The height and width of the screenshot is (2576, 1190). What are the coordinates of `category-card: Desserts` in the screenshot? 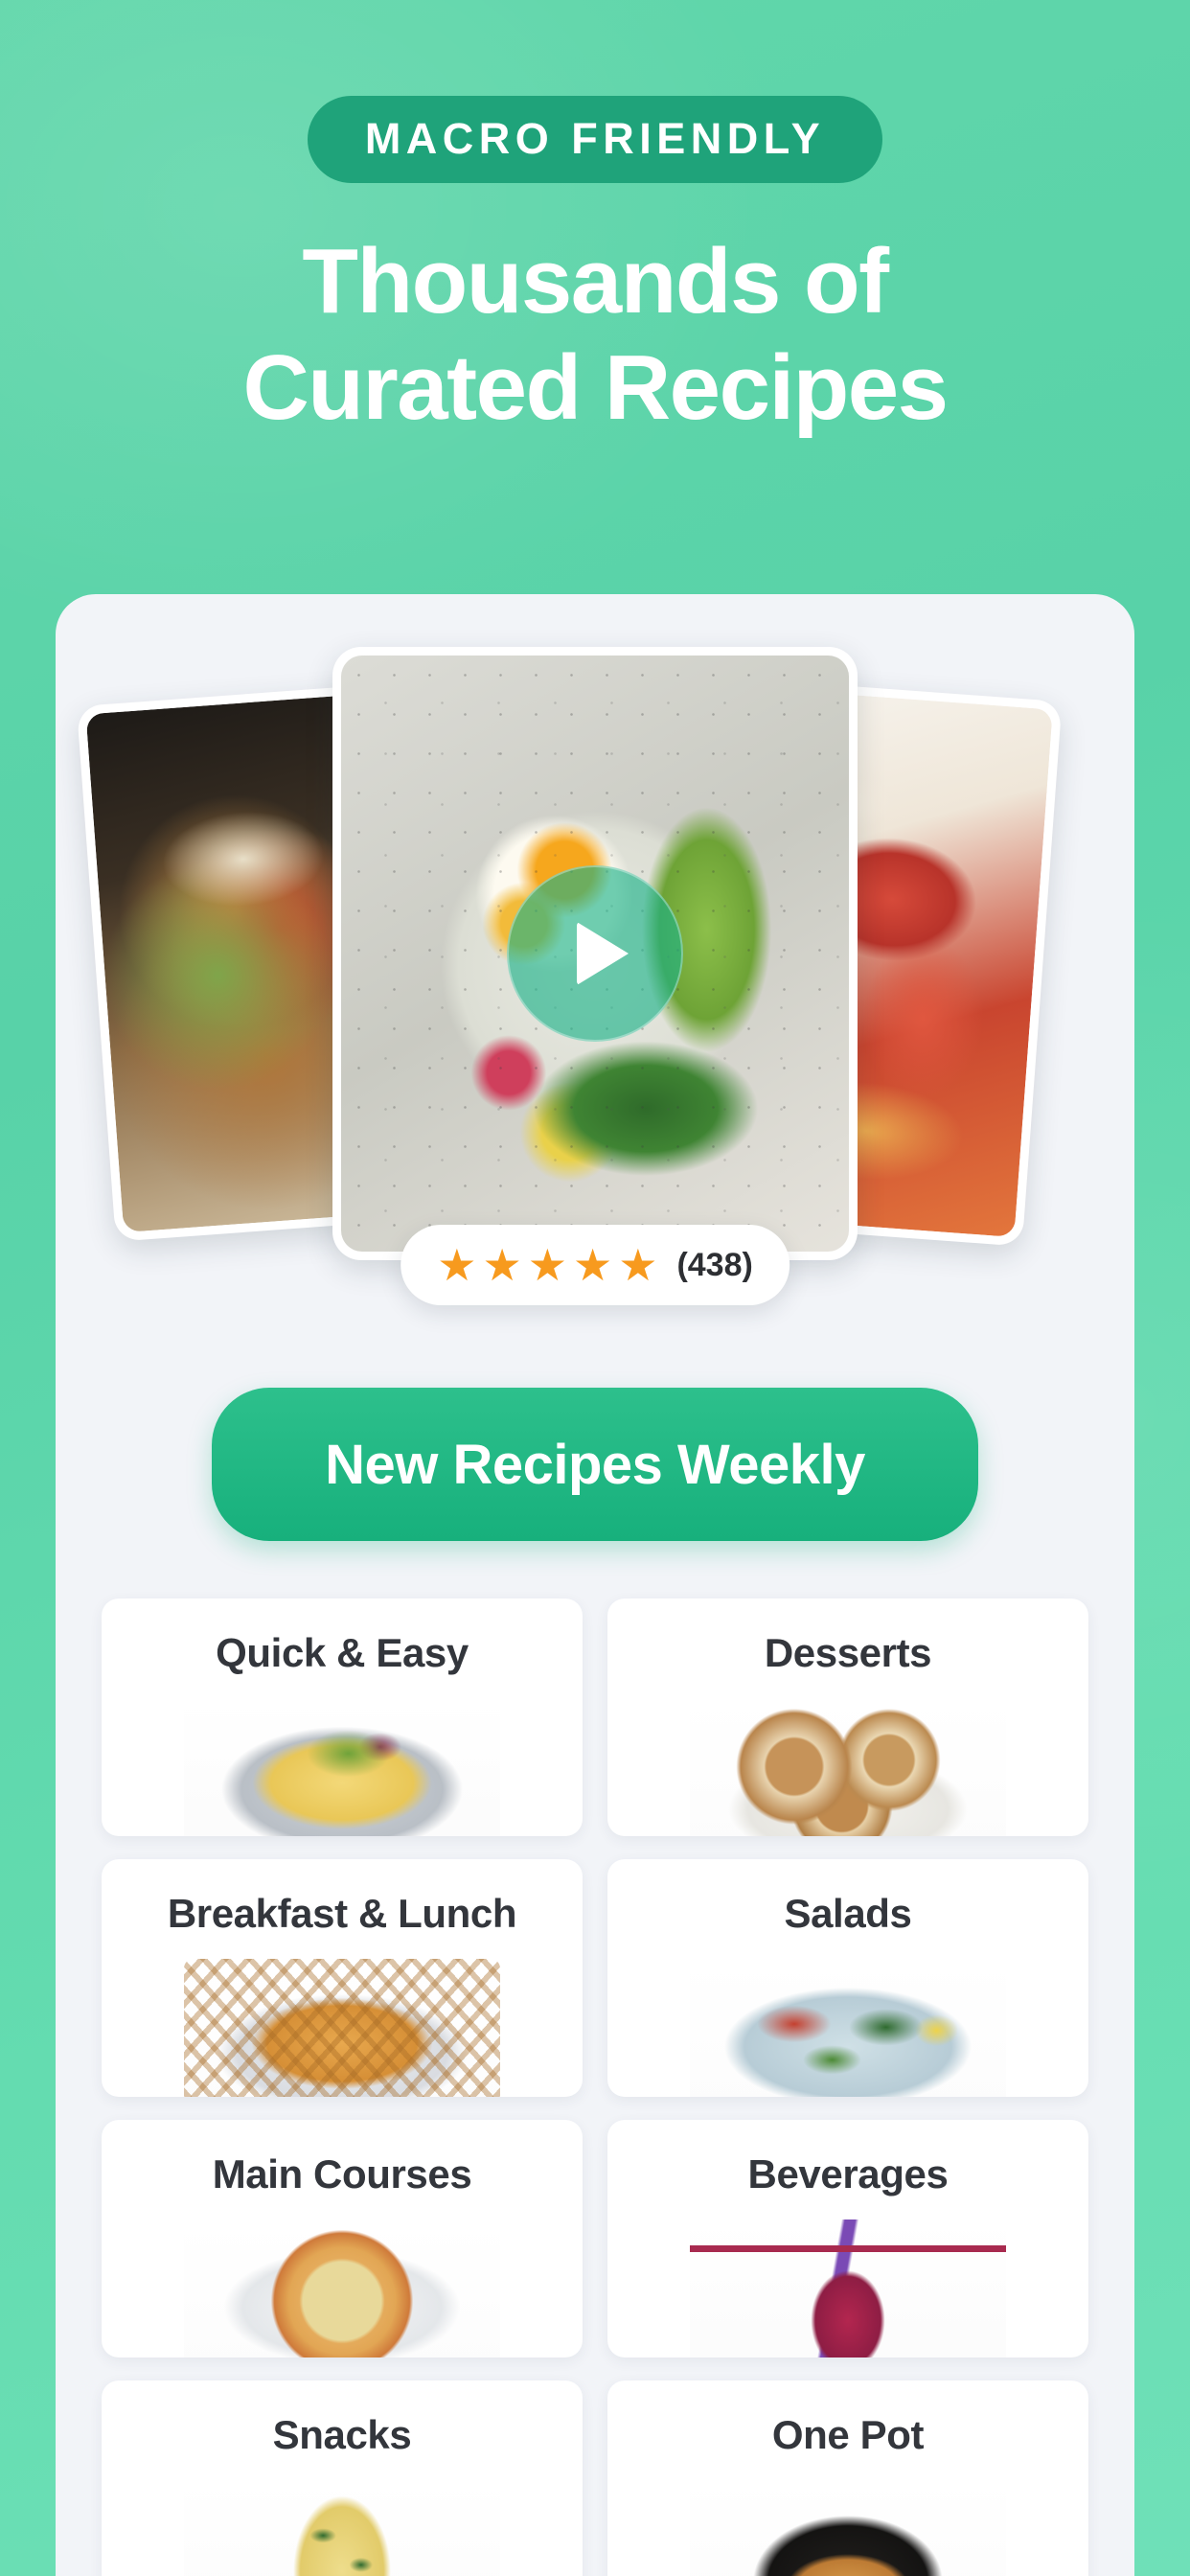 It's located at (848, 1717).